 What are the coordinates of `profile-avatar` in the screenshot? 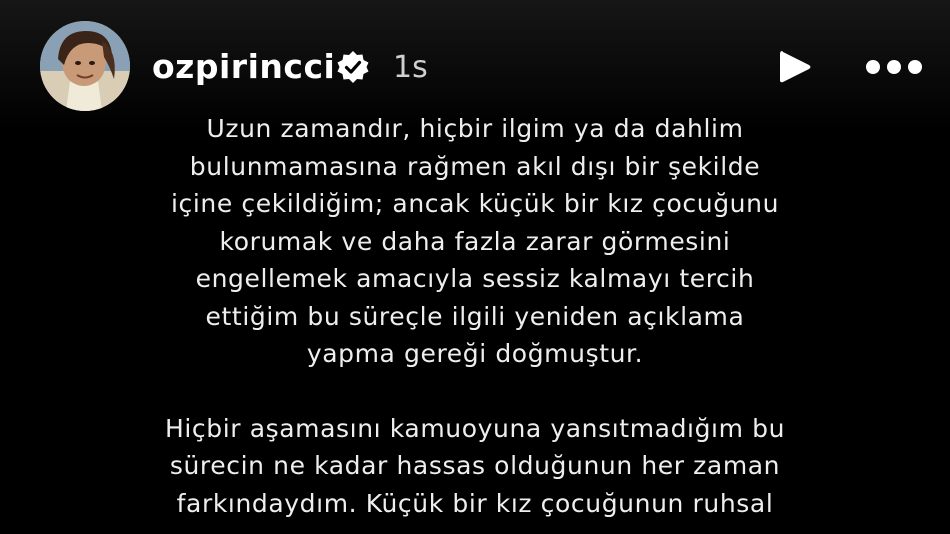 It's located at (85, 66).